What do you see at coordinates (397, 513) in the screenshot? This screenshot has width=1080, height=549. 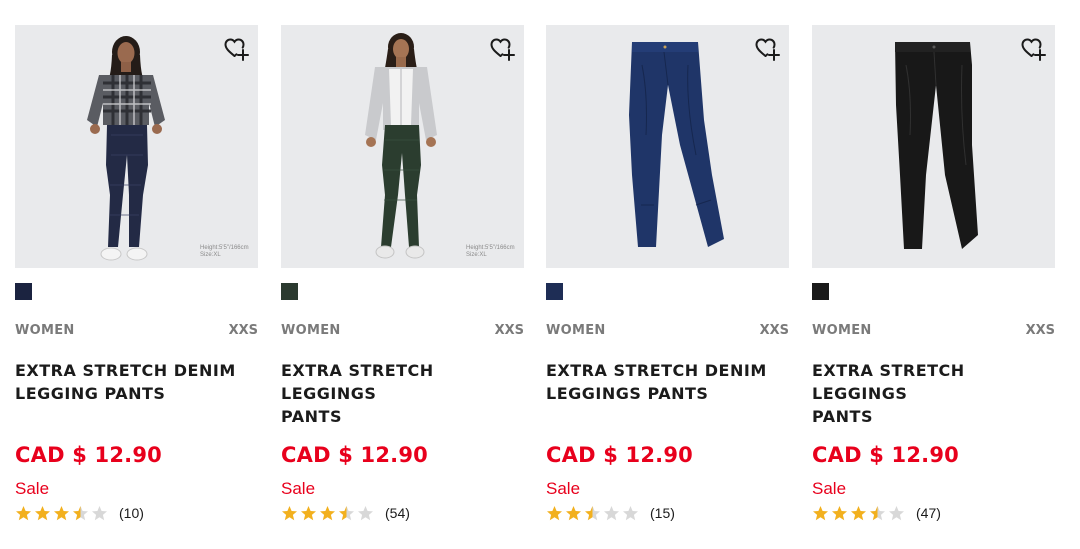 I see `review-count: (54)` at bounding box center [397, 513].